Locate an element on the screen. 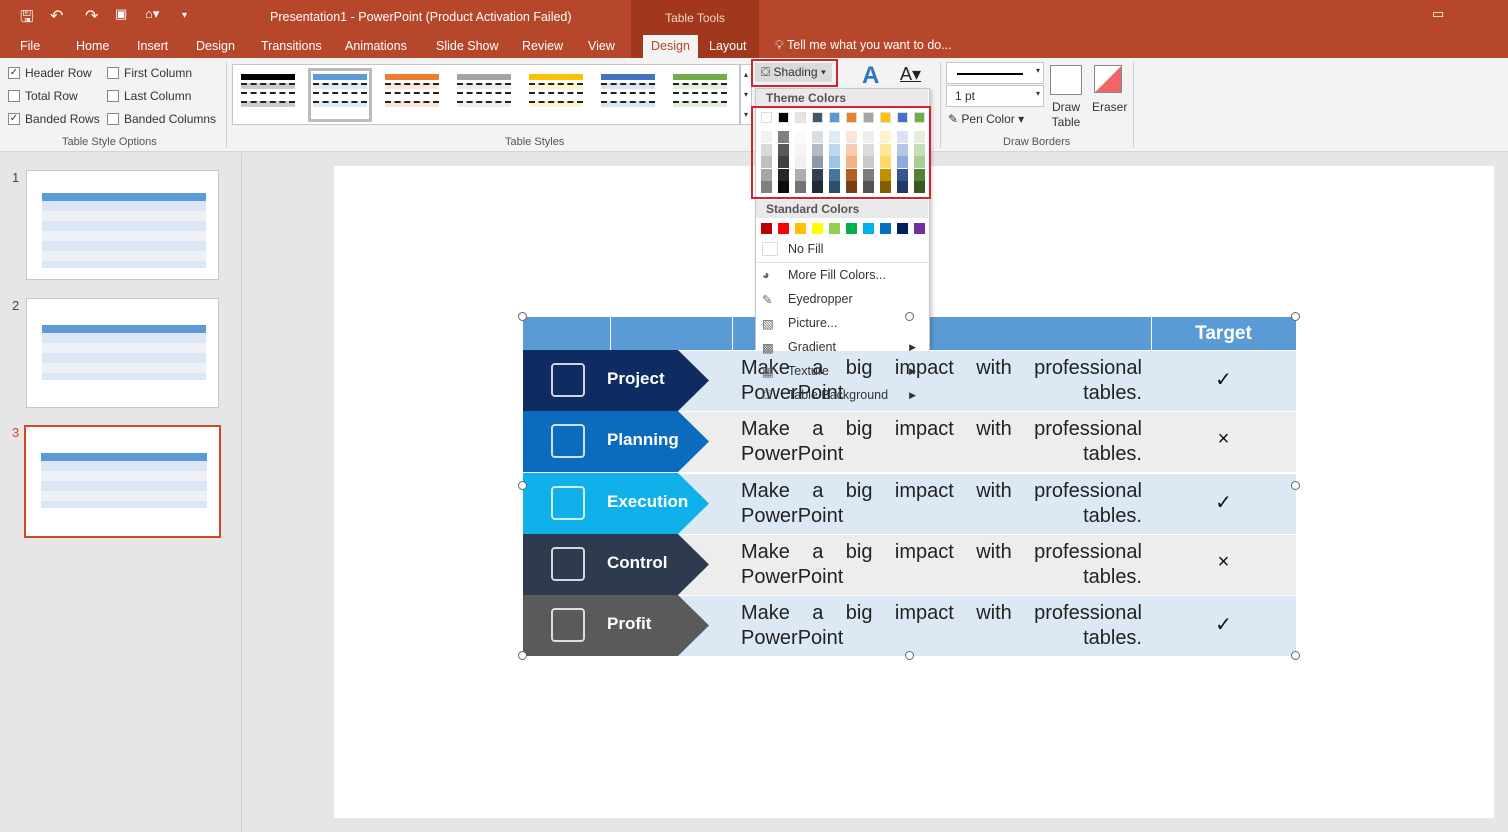  gradient-icon: ▩ is located at coordinates (768, 348).